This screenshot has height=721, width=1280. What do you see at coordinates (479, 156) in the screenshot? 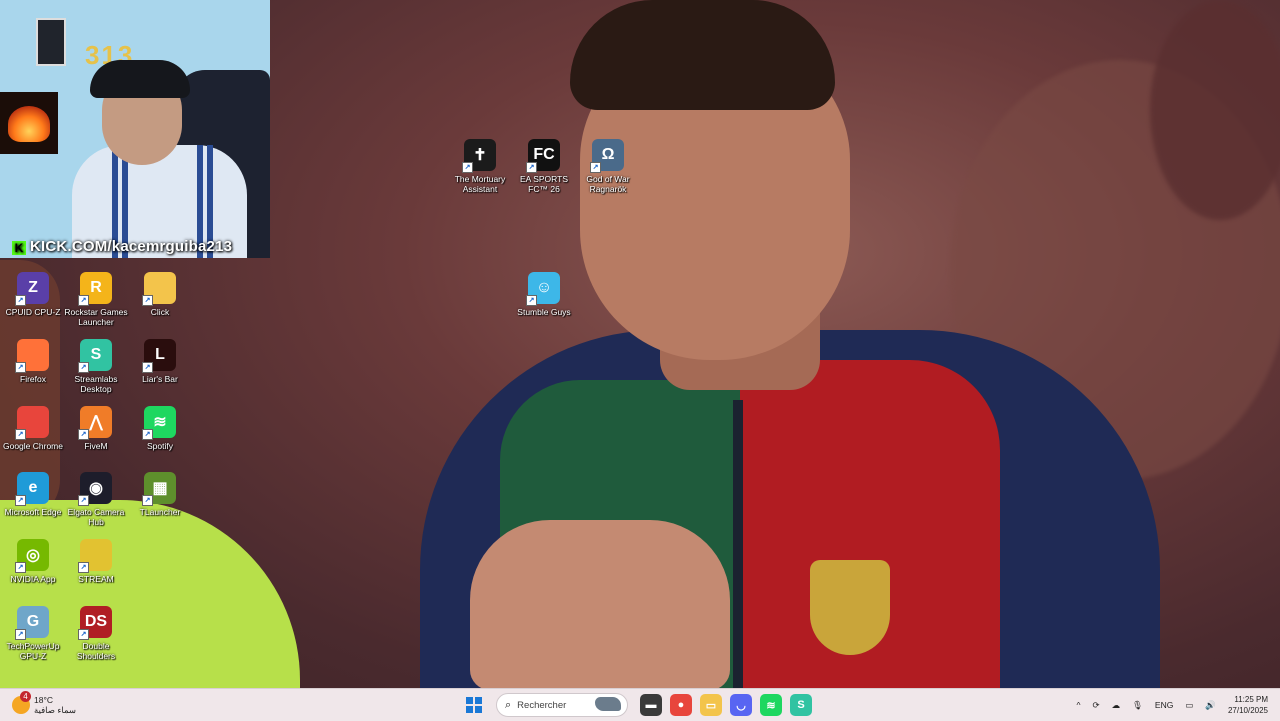
I see `mortuary-assistant-icon: ✝ ↗` at bounding box center [479, 156].